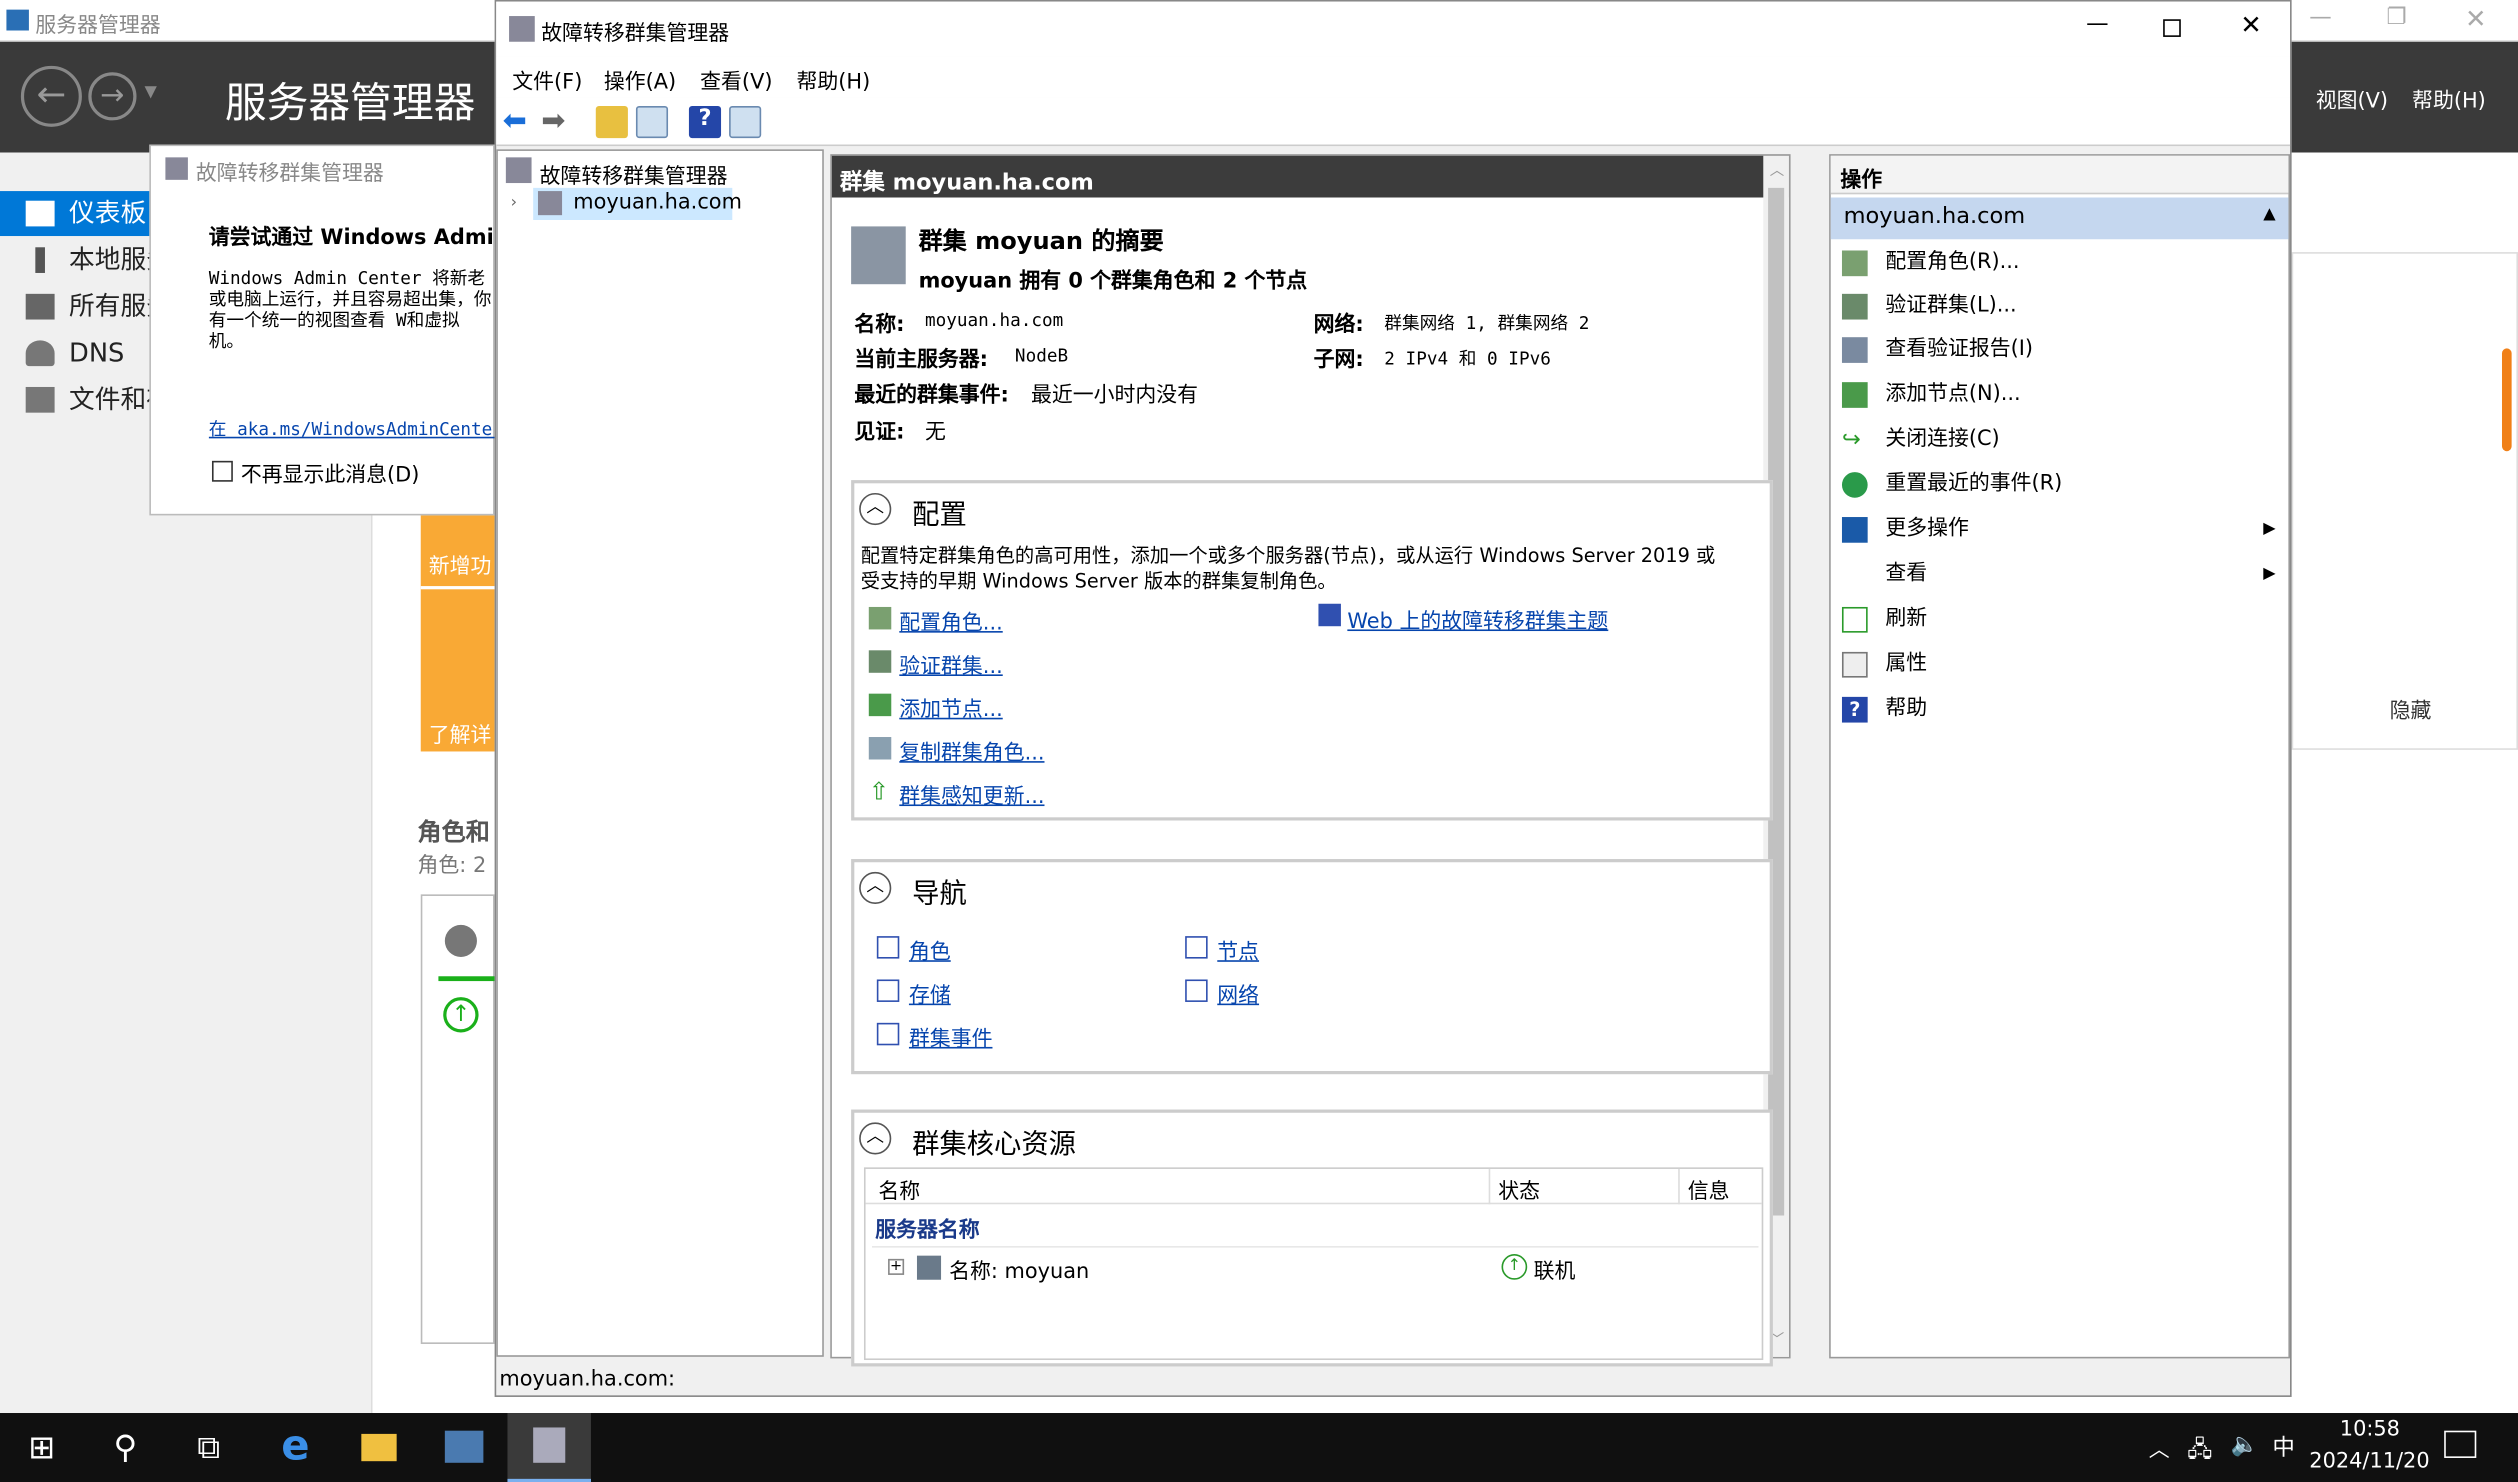  I want to click on task-view-icon: ⧉, so click(209, 1447).